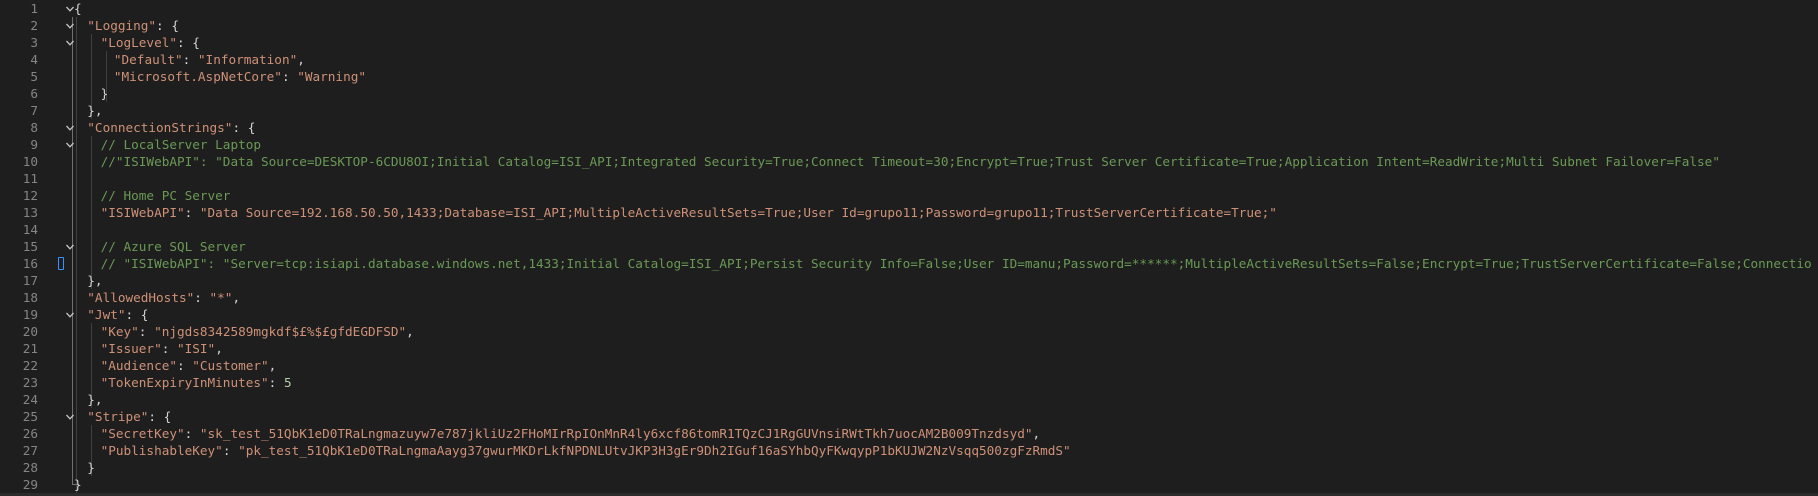 Image resolution: width=1818 pixels, height=496 pixels. What do you see at coordinates (148, 59) in the screenshot?
I see `json-key: "Default"` at bounding box center [148, 59].